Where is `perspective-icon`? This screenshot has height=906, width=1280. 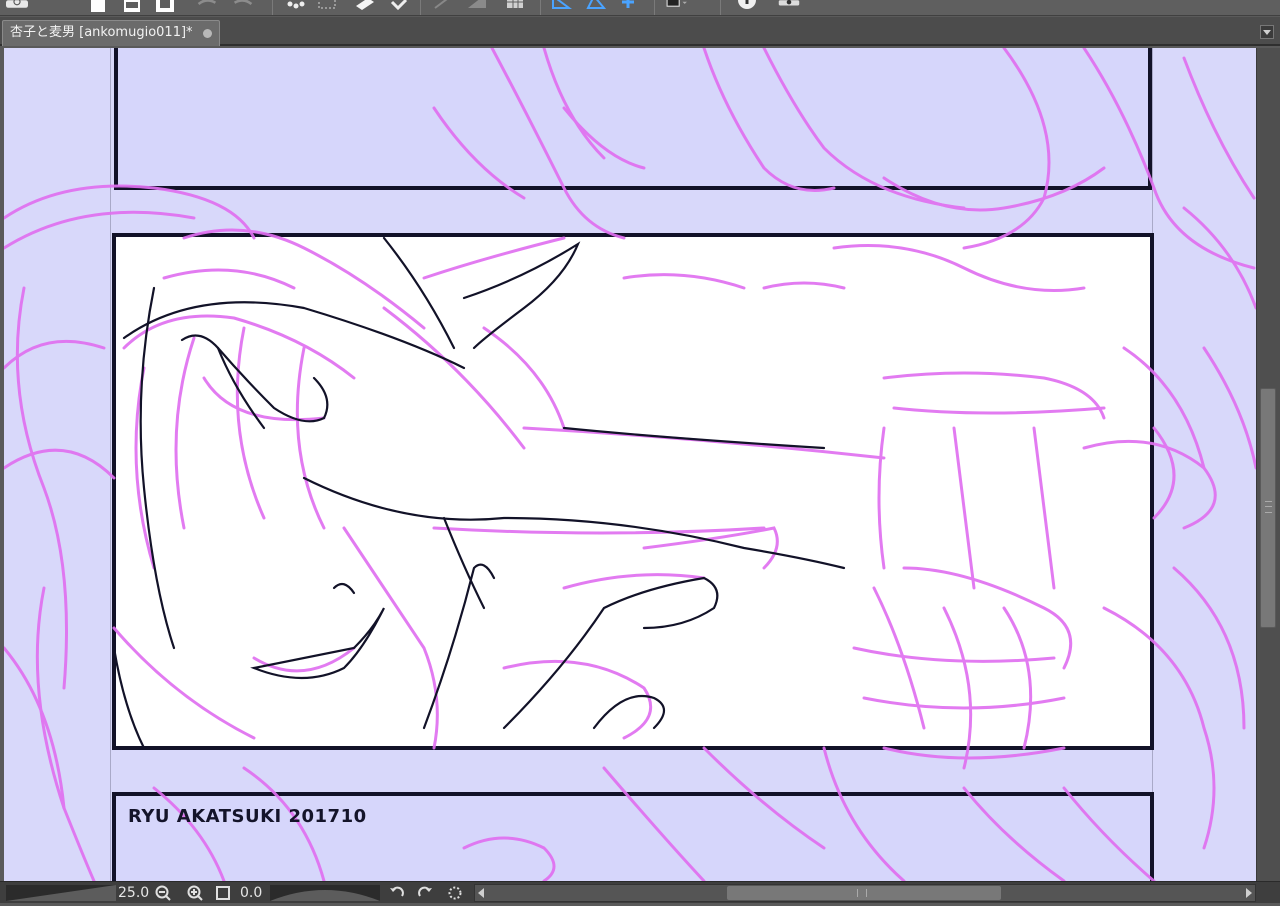
perspective-icon is located at coordinates (595, 7).